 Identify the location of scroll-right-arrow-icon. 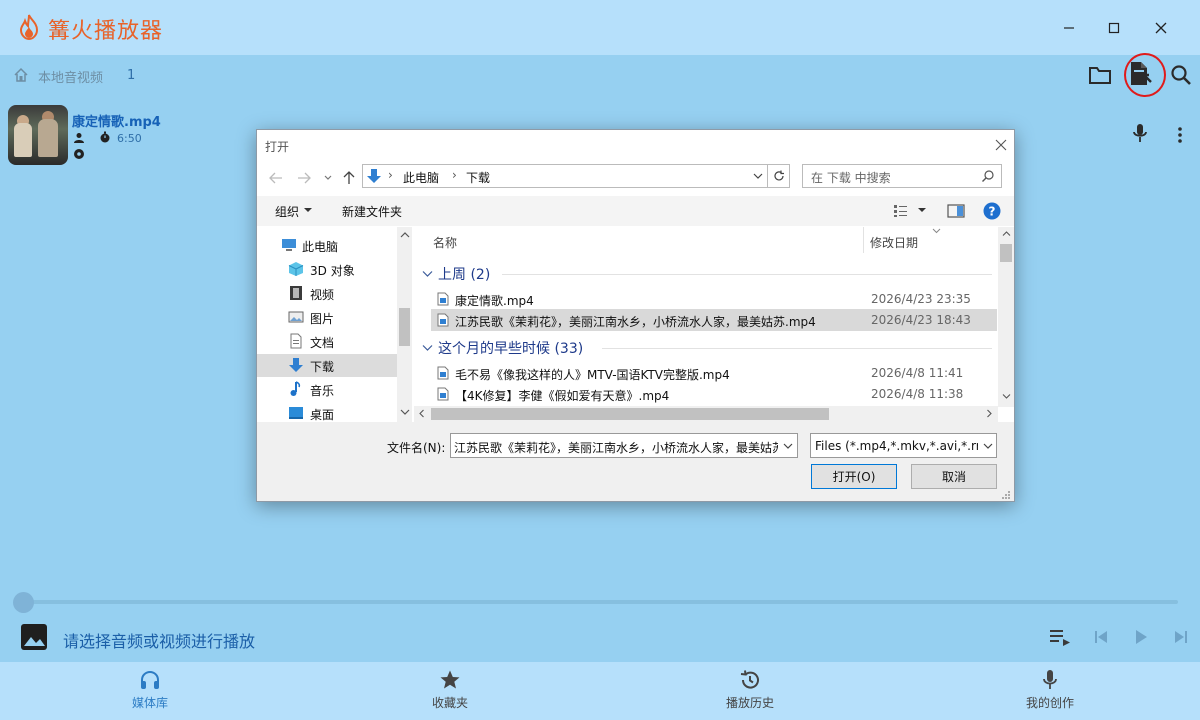
(989, 413).